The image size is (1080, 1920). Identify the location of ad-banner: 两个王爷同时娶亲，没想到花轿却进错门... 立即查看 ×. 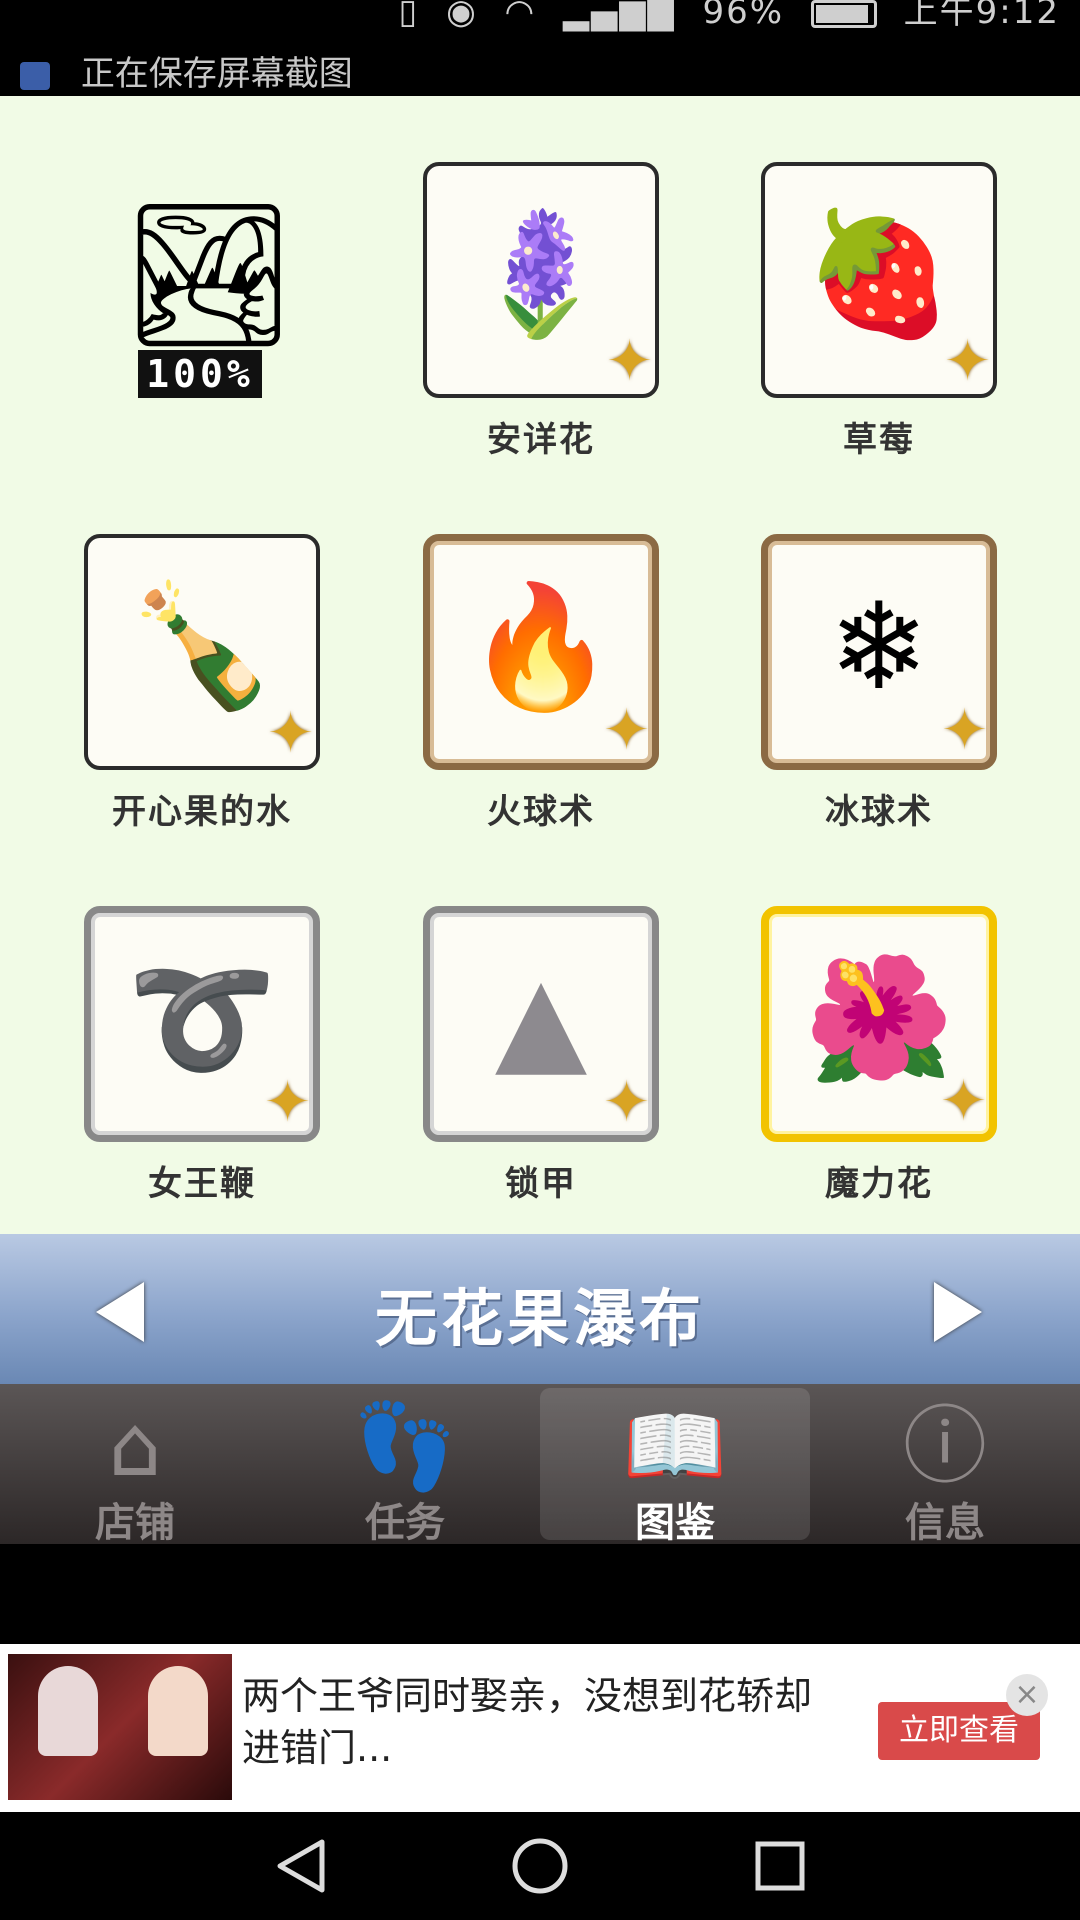
(540, 1728).